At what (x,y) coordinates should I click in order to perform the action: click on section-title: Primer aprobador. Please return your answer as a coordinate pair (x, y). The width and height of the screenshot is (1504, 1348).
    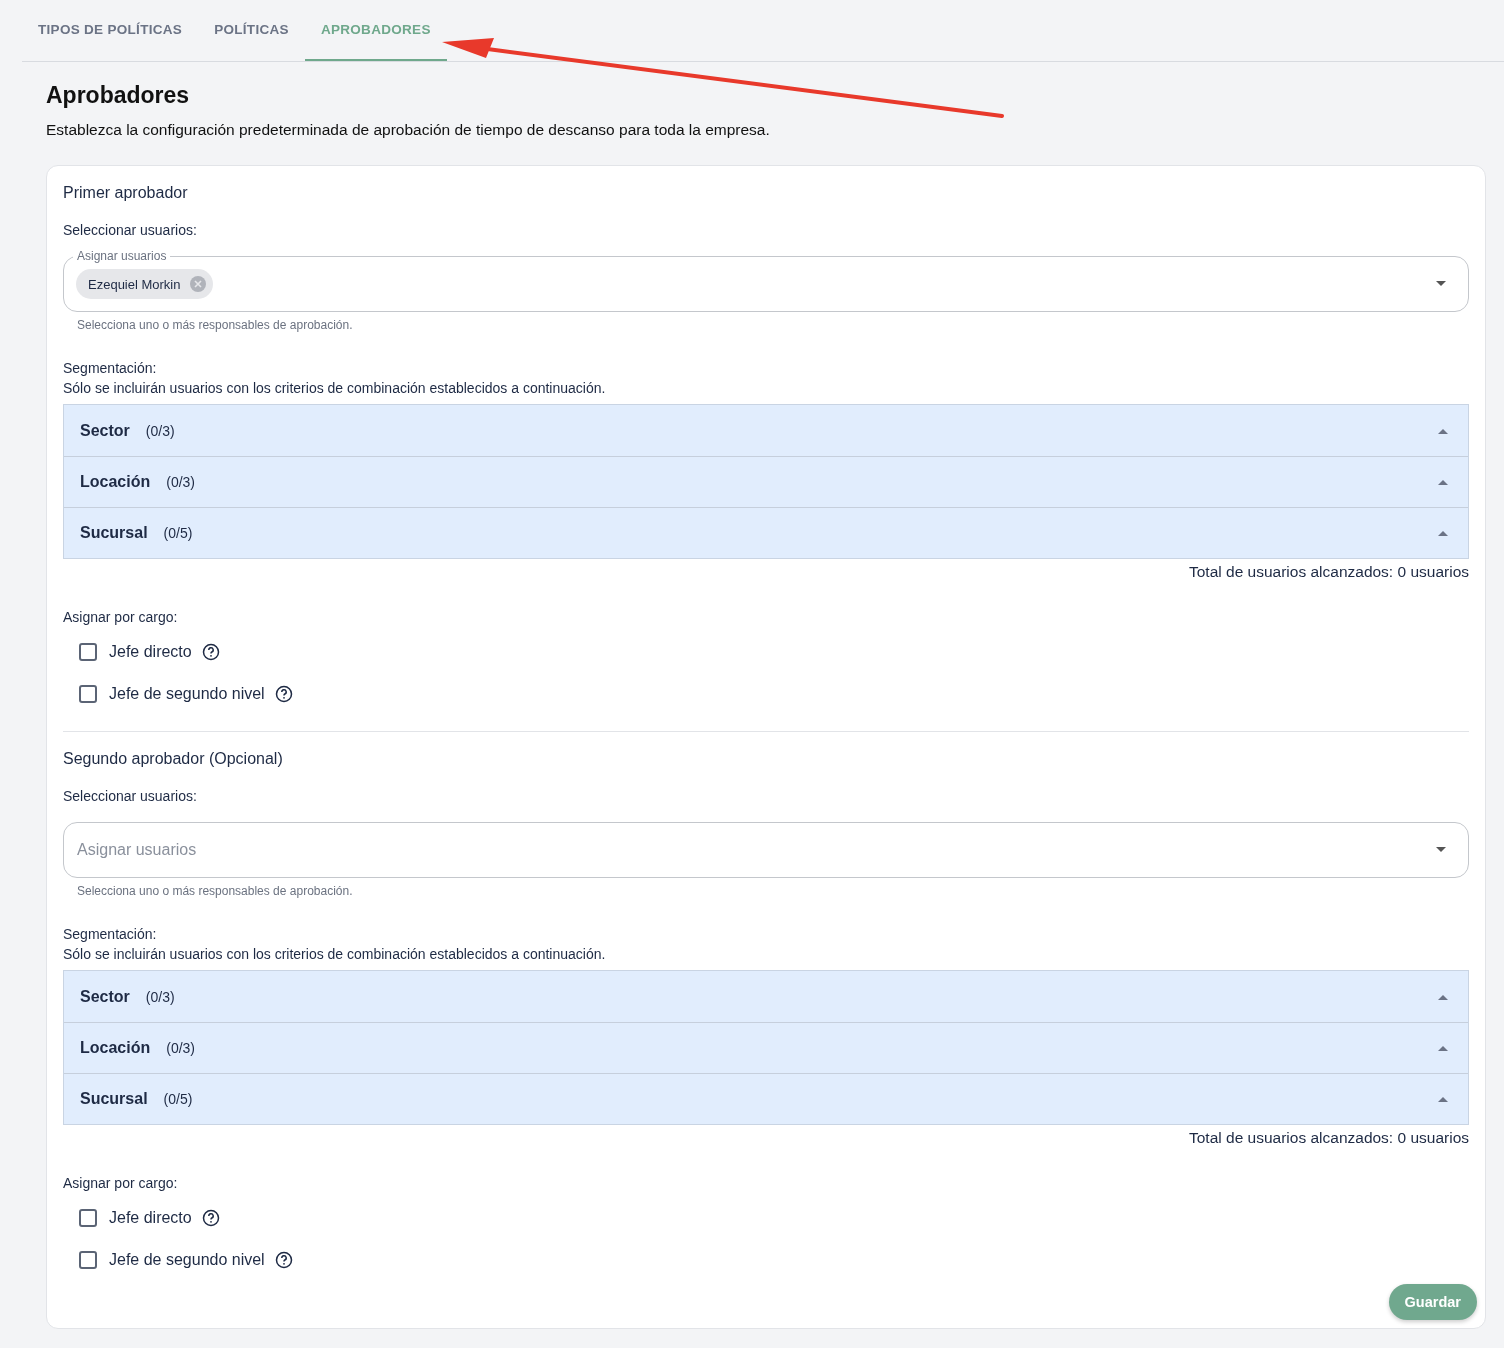
    Looking at the image, I should click on (126, 193).